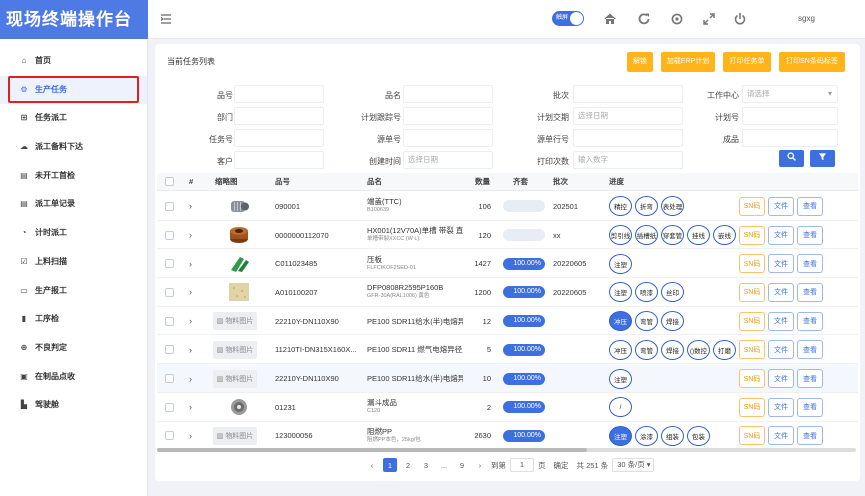  I want to click on process-step: 打磨, so click(724, 349).